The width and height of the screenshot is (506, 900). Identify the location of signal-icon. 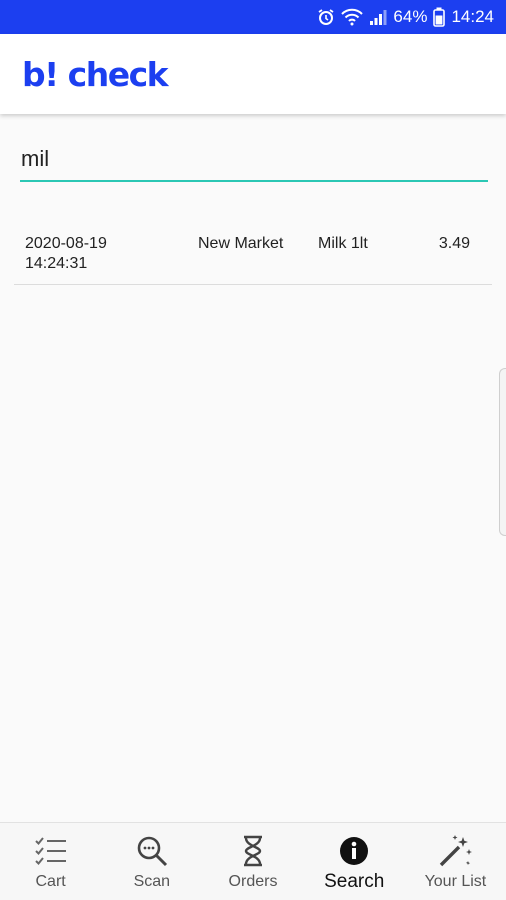
(378, 17).